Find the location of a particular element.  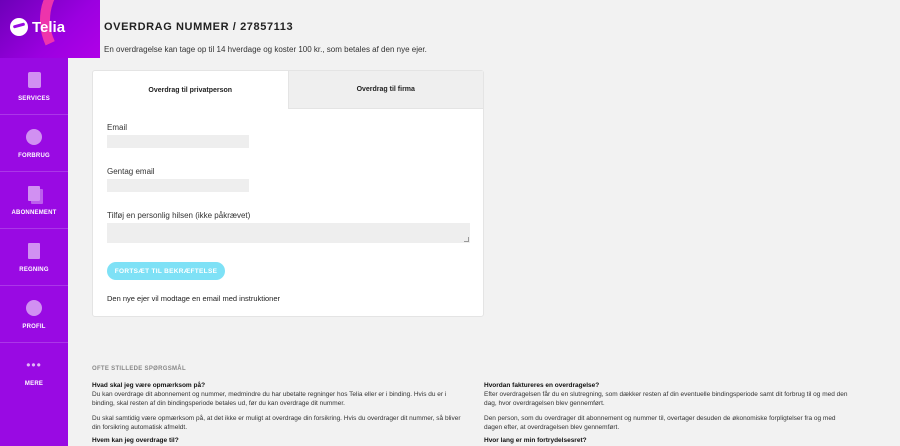

faq-question: Hvad skal jeg være opmærksom på? is located at coordinates (277, 386).